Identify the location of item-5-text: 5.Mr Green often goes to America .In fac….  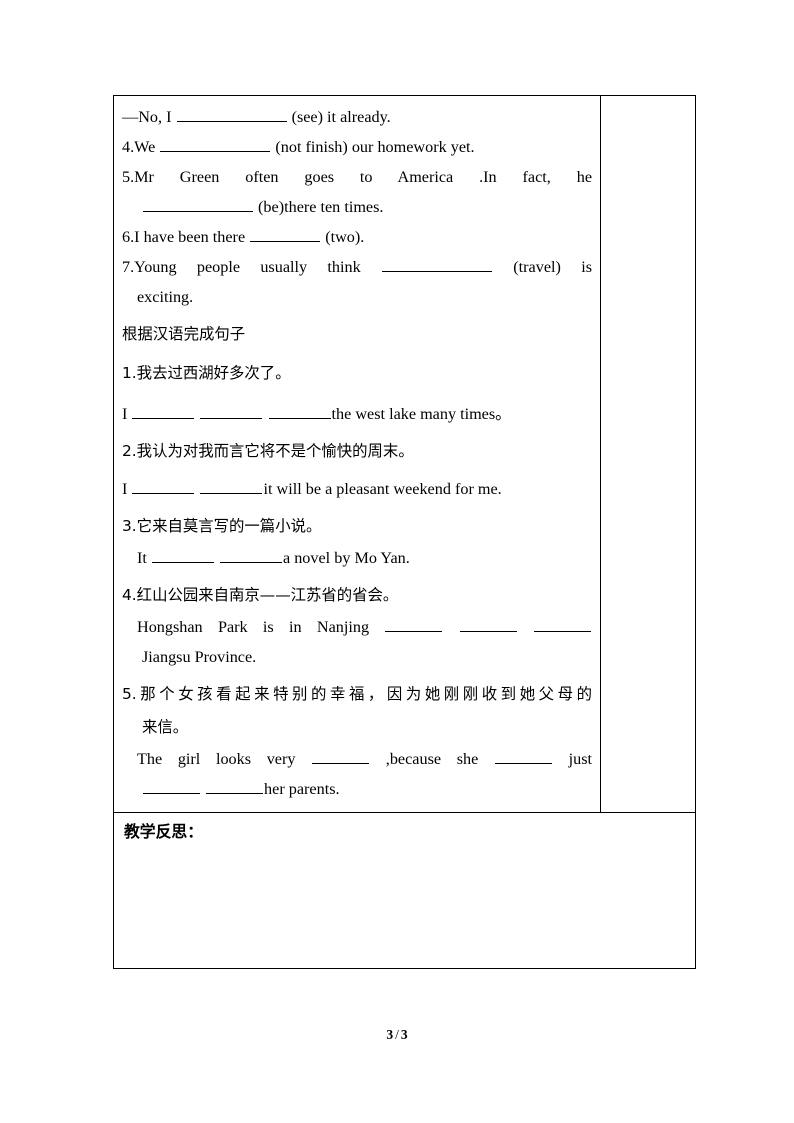
(357, 177).